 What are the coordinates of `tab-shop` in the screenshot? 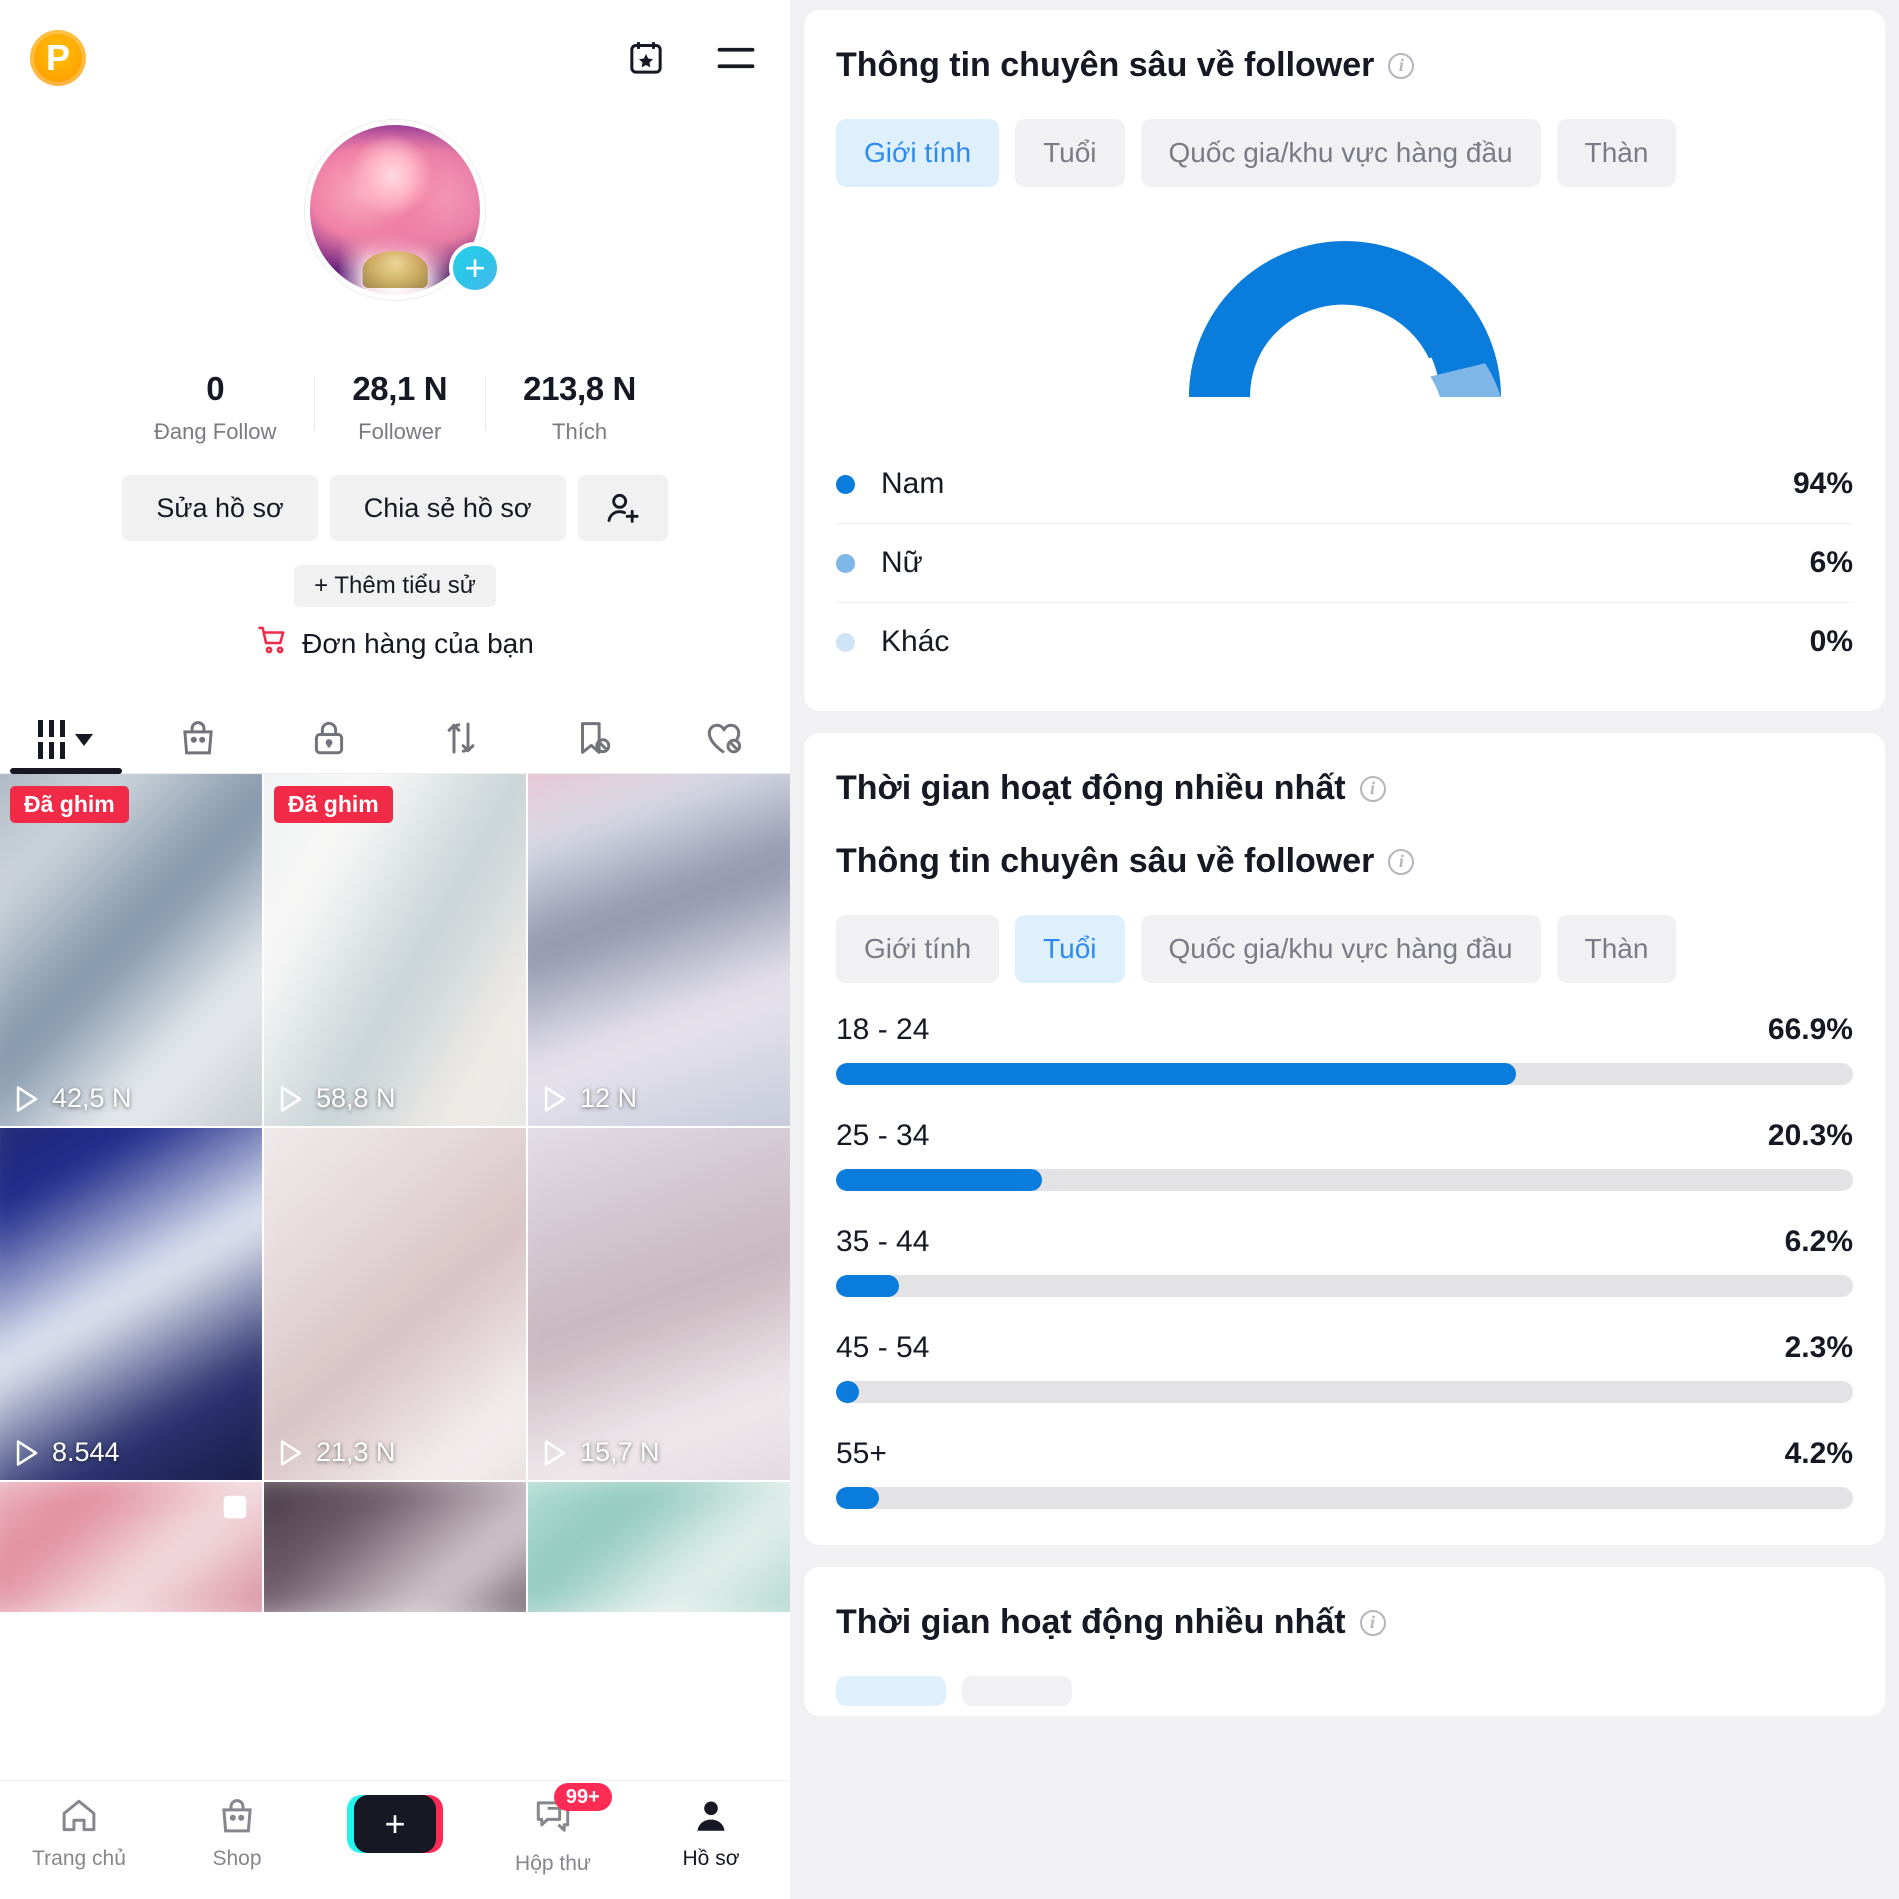 It's located at (198, 728).